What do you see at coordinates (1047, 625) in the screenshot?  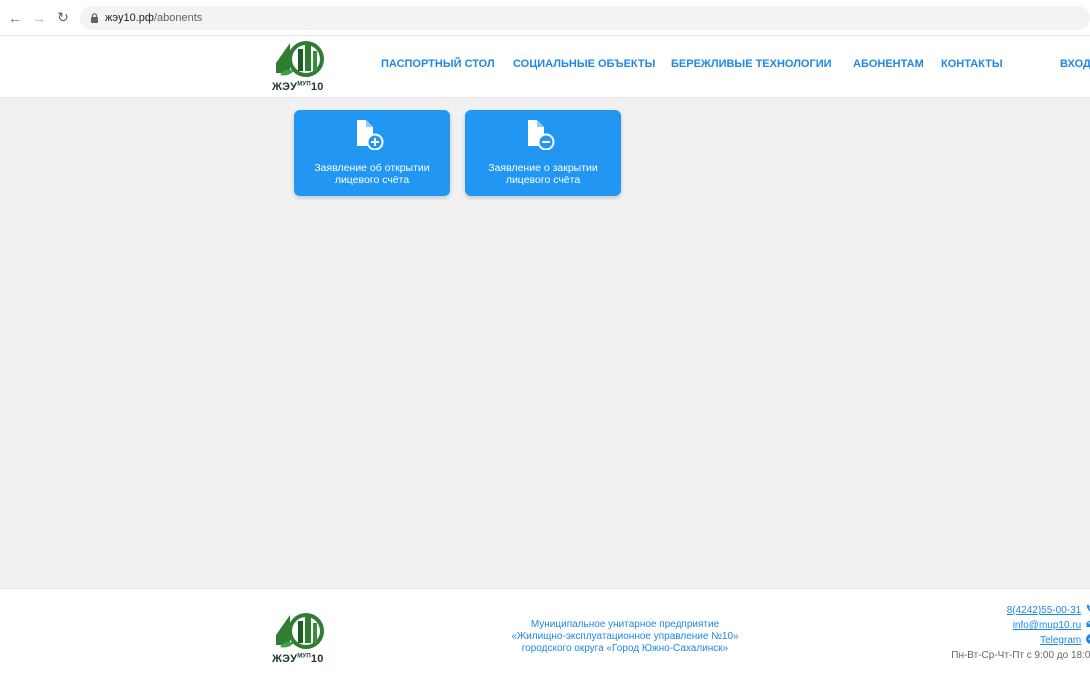 I see `email-link: info@mup10.ru` at bounding box center [1047, 625].